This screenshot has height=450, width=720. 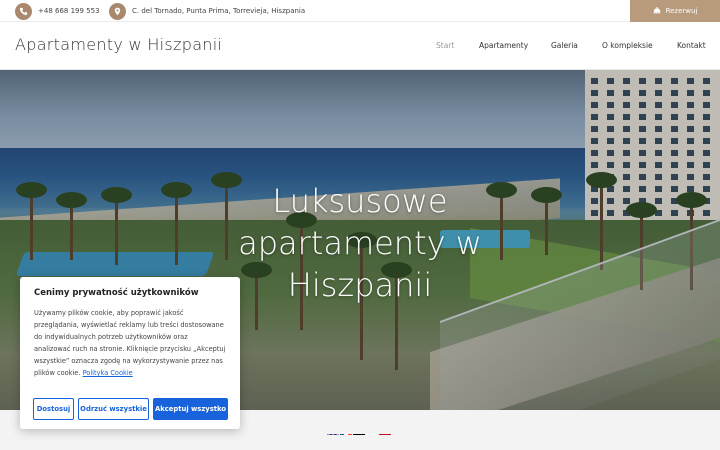 What do you see at coordinates (445, 45) in the screenshot?
I see `nav-start: Start` at bounding box center [445, 45].